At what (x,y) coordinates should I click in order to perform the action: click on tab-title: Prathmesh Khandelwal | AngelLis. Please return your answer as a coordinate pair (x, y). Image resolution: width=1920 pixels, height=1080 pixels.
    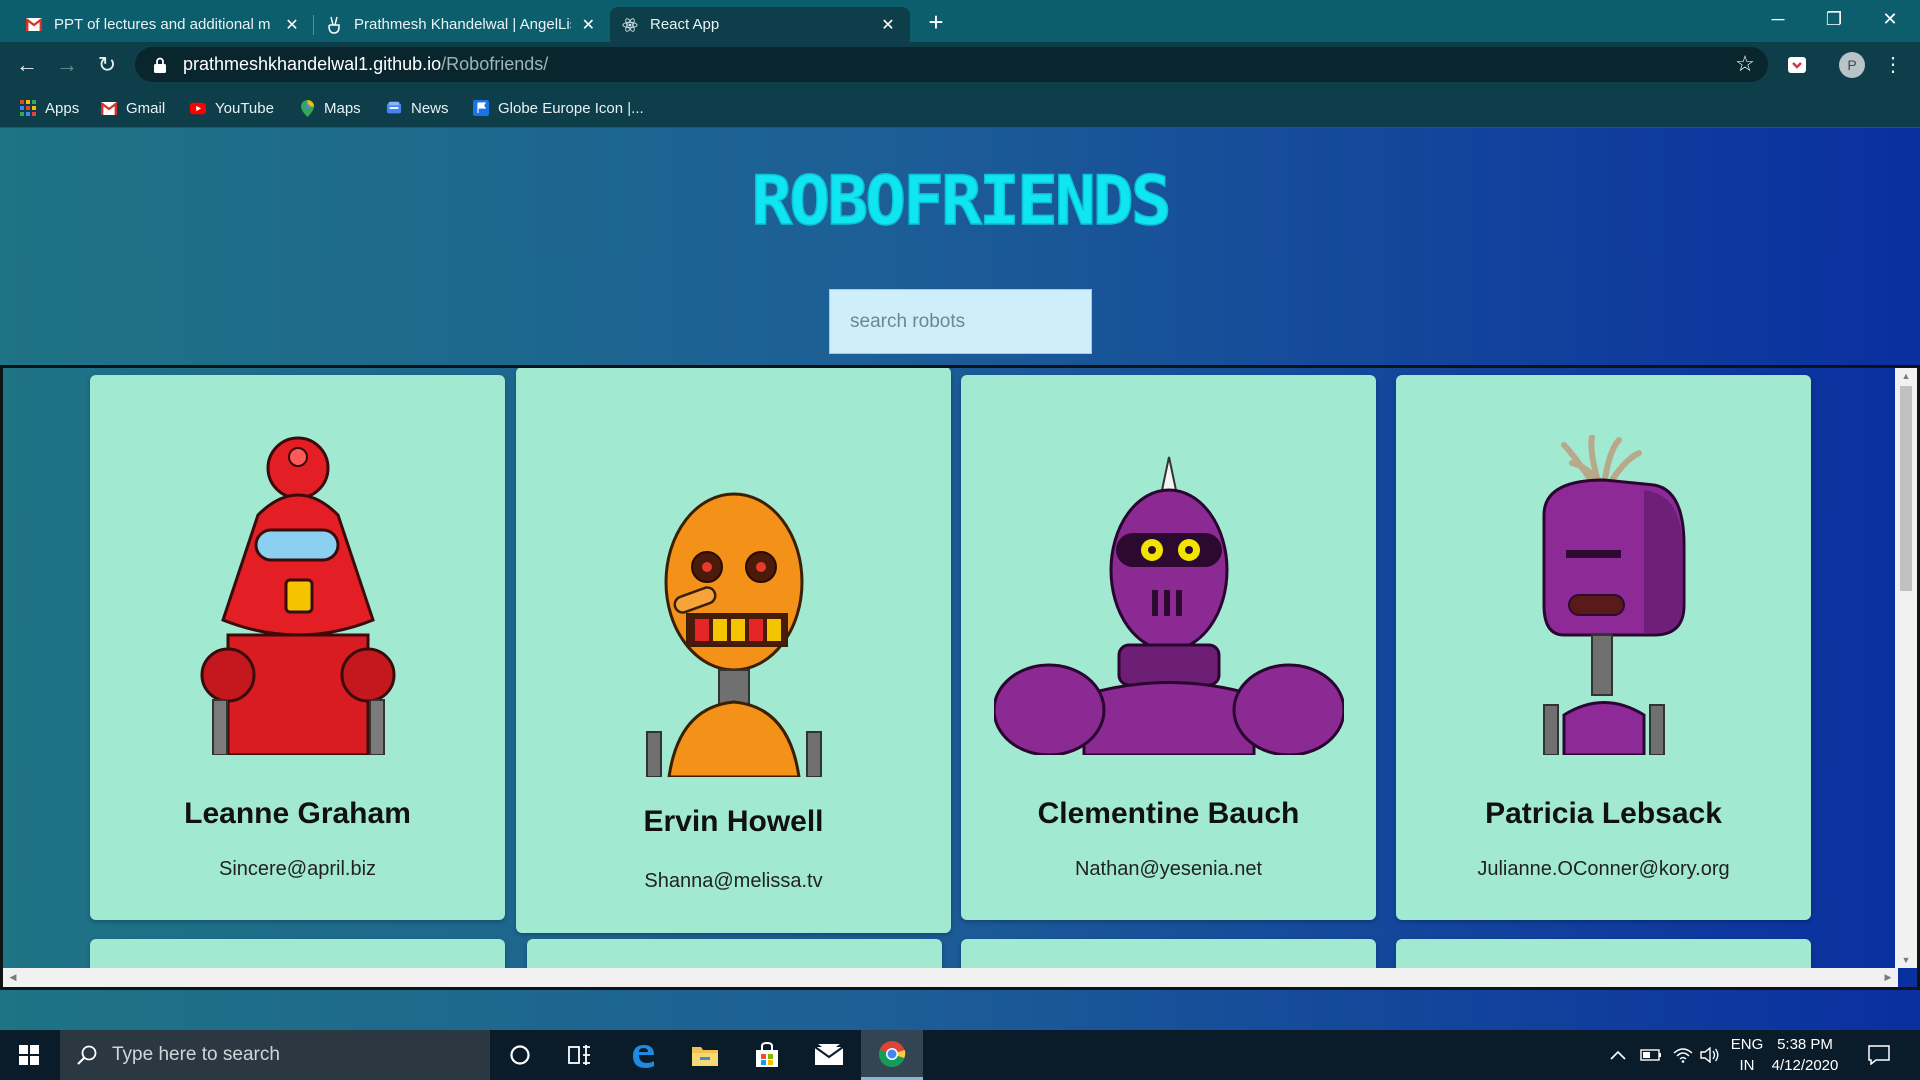
    Looking at the image, I should click on (462, 24).